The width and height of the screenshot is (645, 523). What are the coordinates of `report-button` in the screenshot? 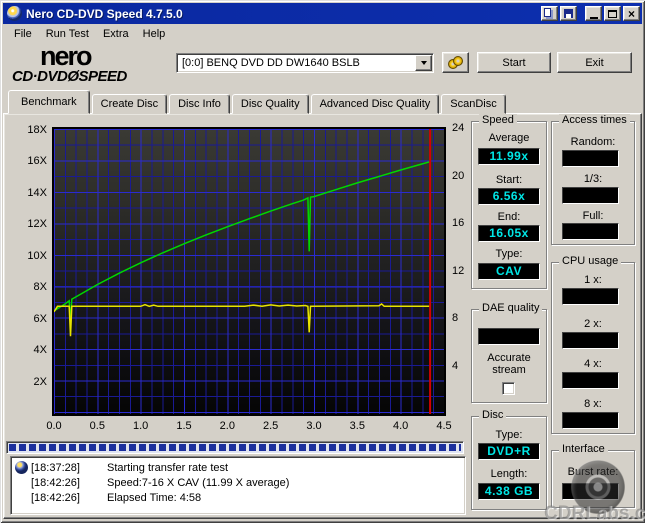 It's located at (549, 13).